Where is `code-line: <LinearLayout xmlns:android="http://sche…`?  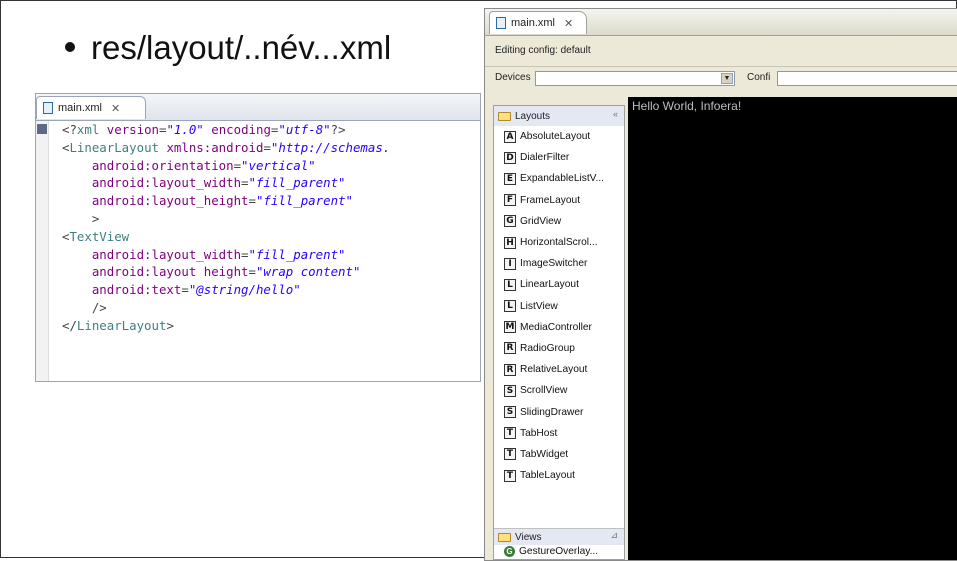 code-line: <LinearLayout xmlns:android="http://sche… is located at coordinates (226, 147).